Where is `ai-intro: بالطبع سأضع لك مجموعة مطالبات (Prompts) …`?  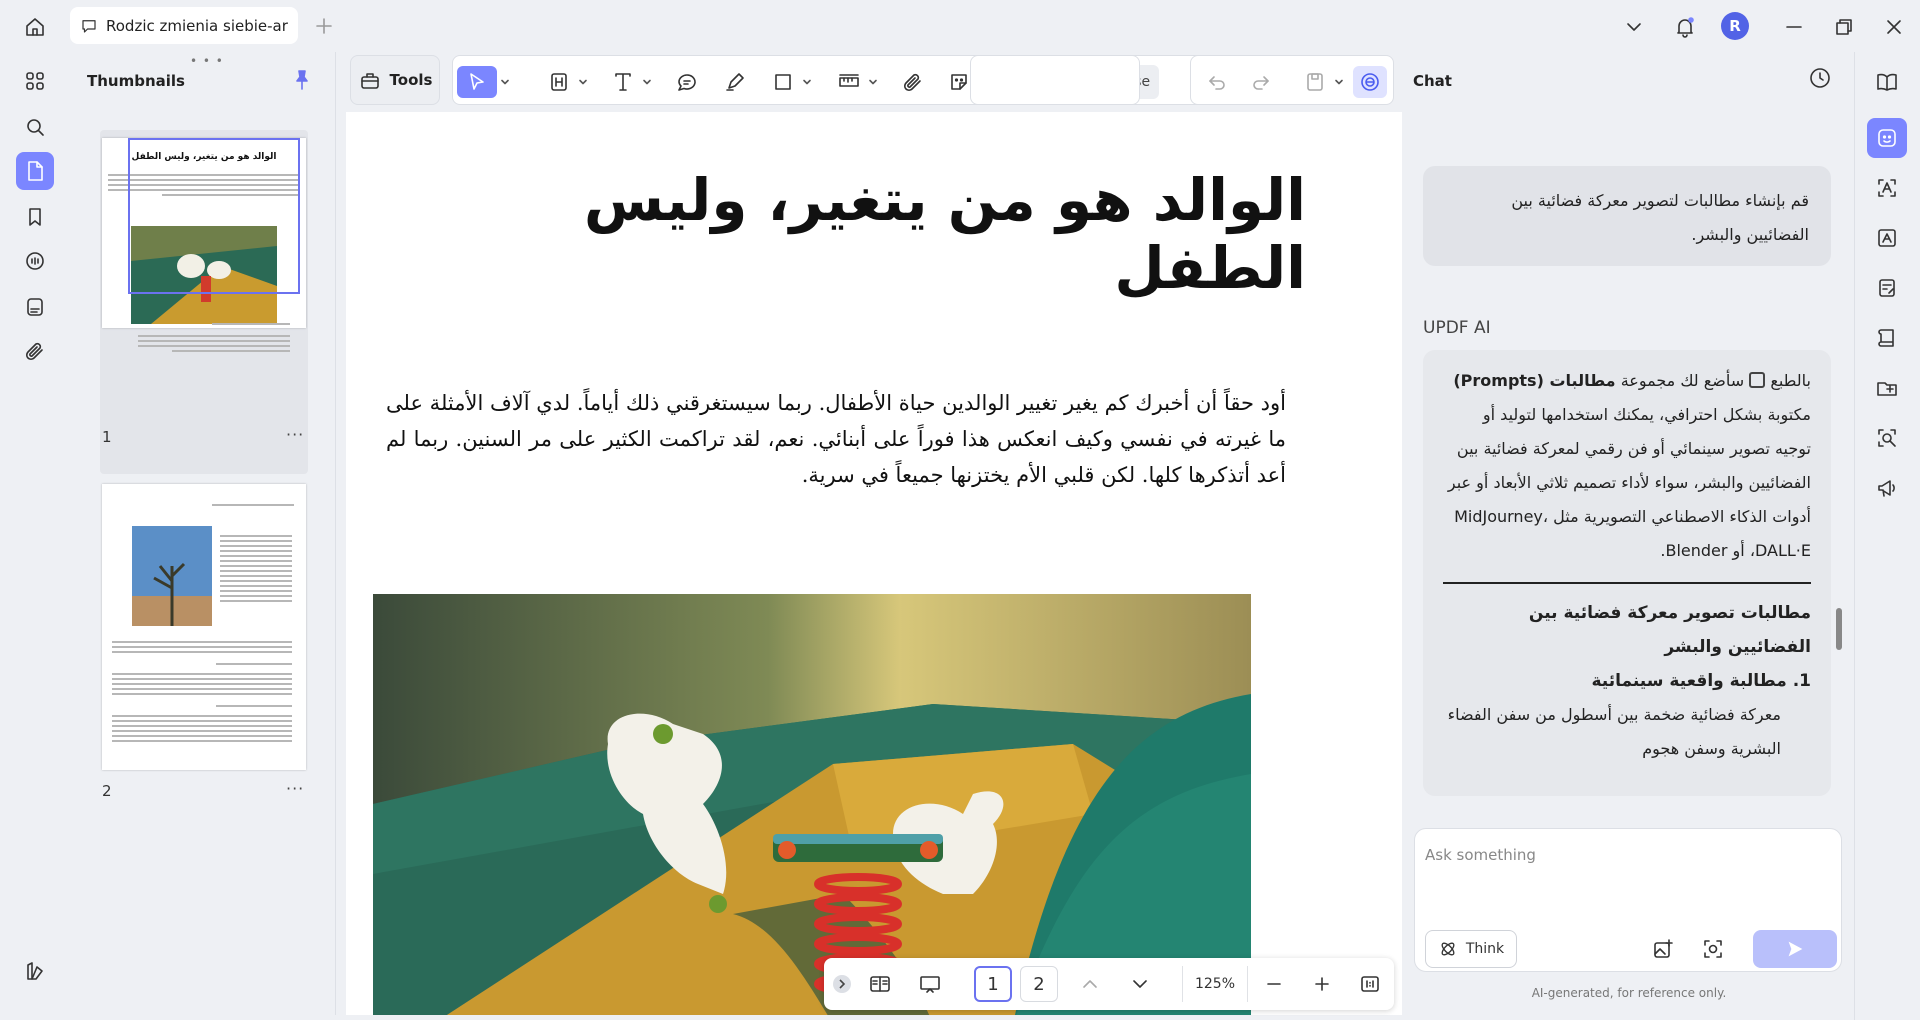
ai-intro: بالطبع سأضع لك مجموعة مطالبات (Prompts) … is located at coordinates (1627, 466).